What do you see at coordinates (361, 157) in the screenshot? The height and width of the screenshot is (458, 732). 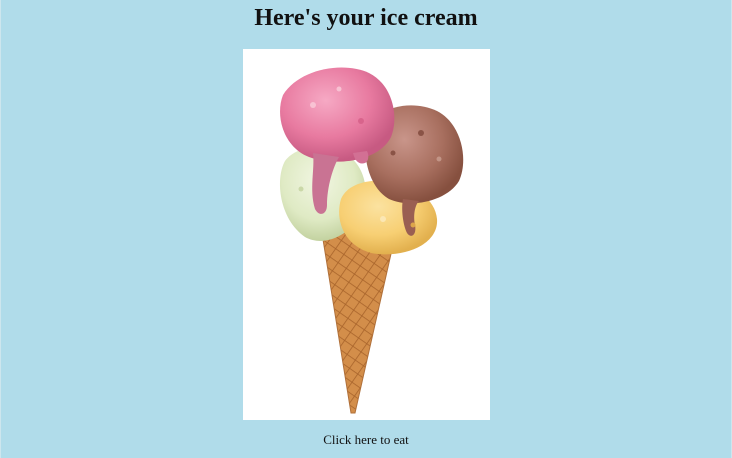 I see `strawberry-drip-small` at bounding box center [361, 157].